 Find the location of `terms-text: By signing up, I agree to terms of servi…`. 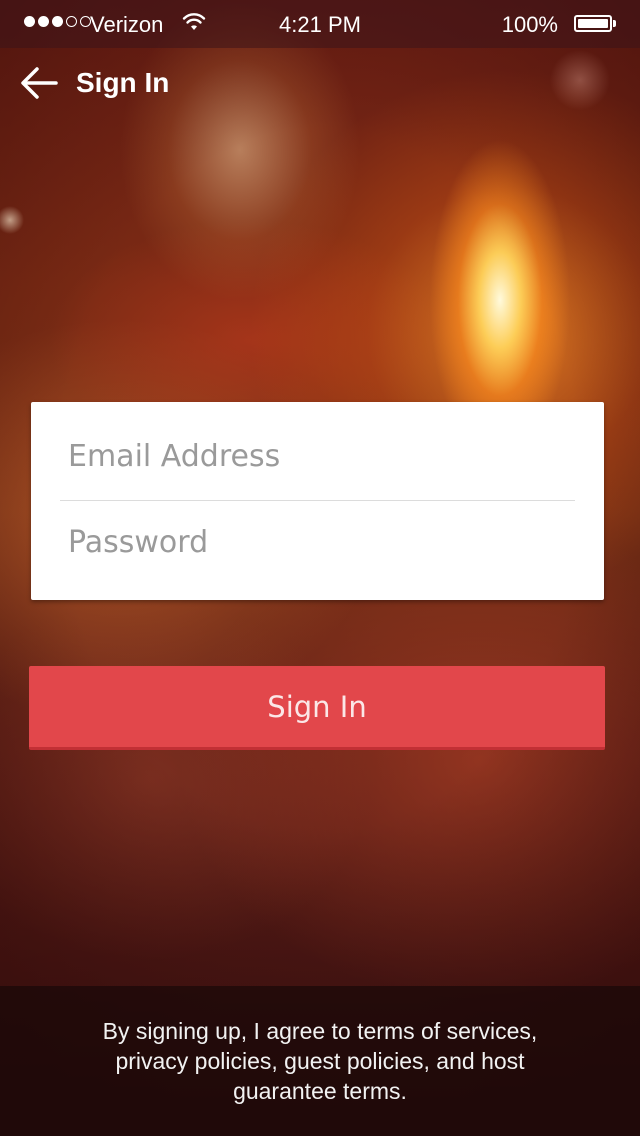

terms-text: By signing up, I agree to terms of servi… is located at coordinates (320, 1061).